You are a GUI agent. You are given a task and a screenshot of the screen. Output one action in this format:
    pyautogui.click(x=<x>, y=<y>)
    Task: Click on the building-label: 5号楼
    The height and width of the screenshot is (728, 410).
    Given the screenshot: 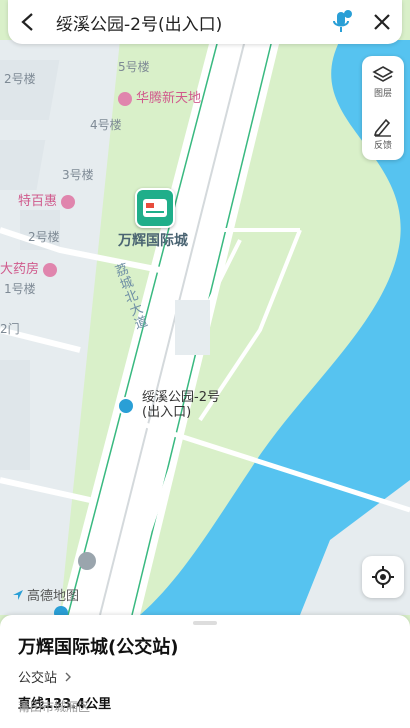 What is the action you would take?
    pyautogui.click(x=134, y=67)
    